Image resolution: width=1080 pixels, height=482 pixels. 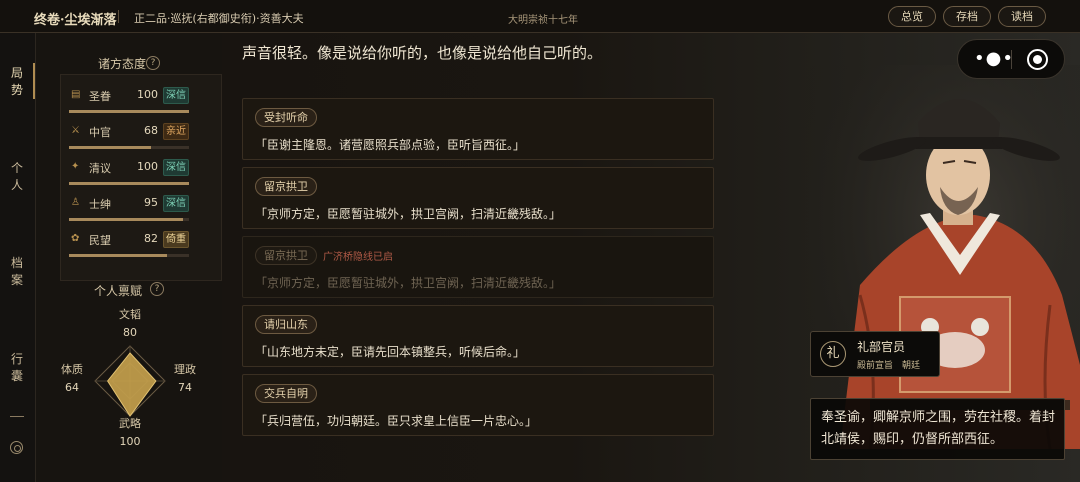 I want to click on choice-text: 「兵归营伍，功归朝廷。臣只求皇上信臣一片忠心。」, so click(x=396, y=421).